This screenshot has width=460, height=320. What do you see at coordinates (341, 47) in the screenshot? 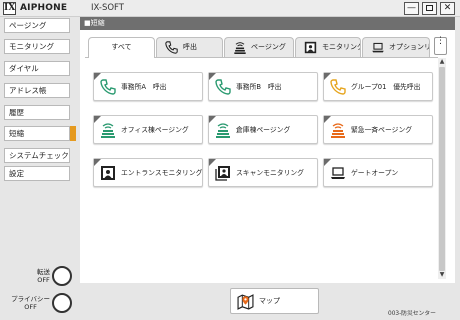
I see `tab-monitoring-label: モニタリング` at bounding box center [341, 47].